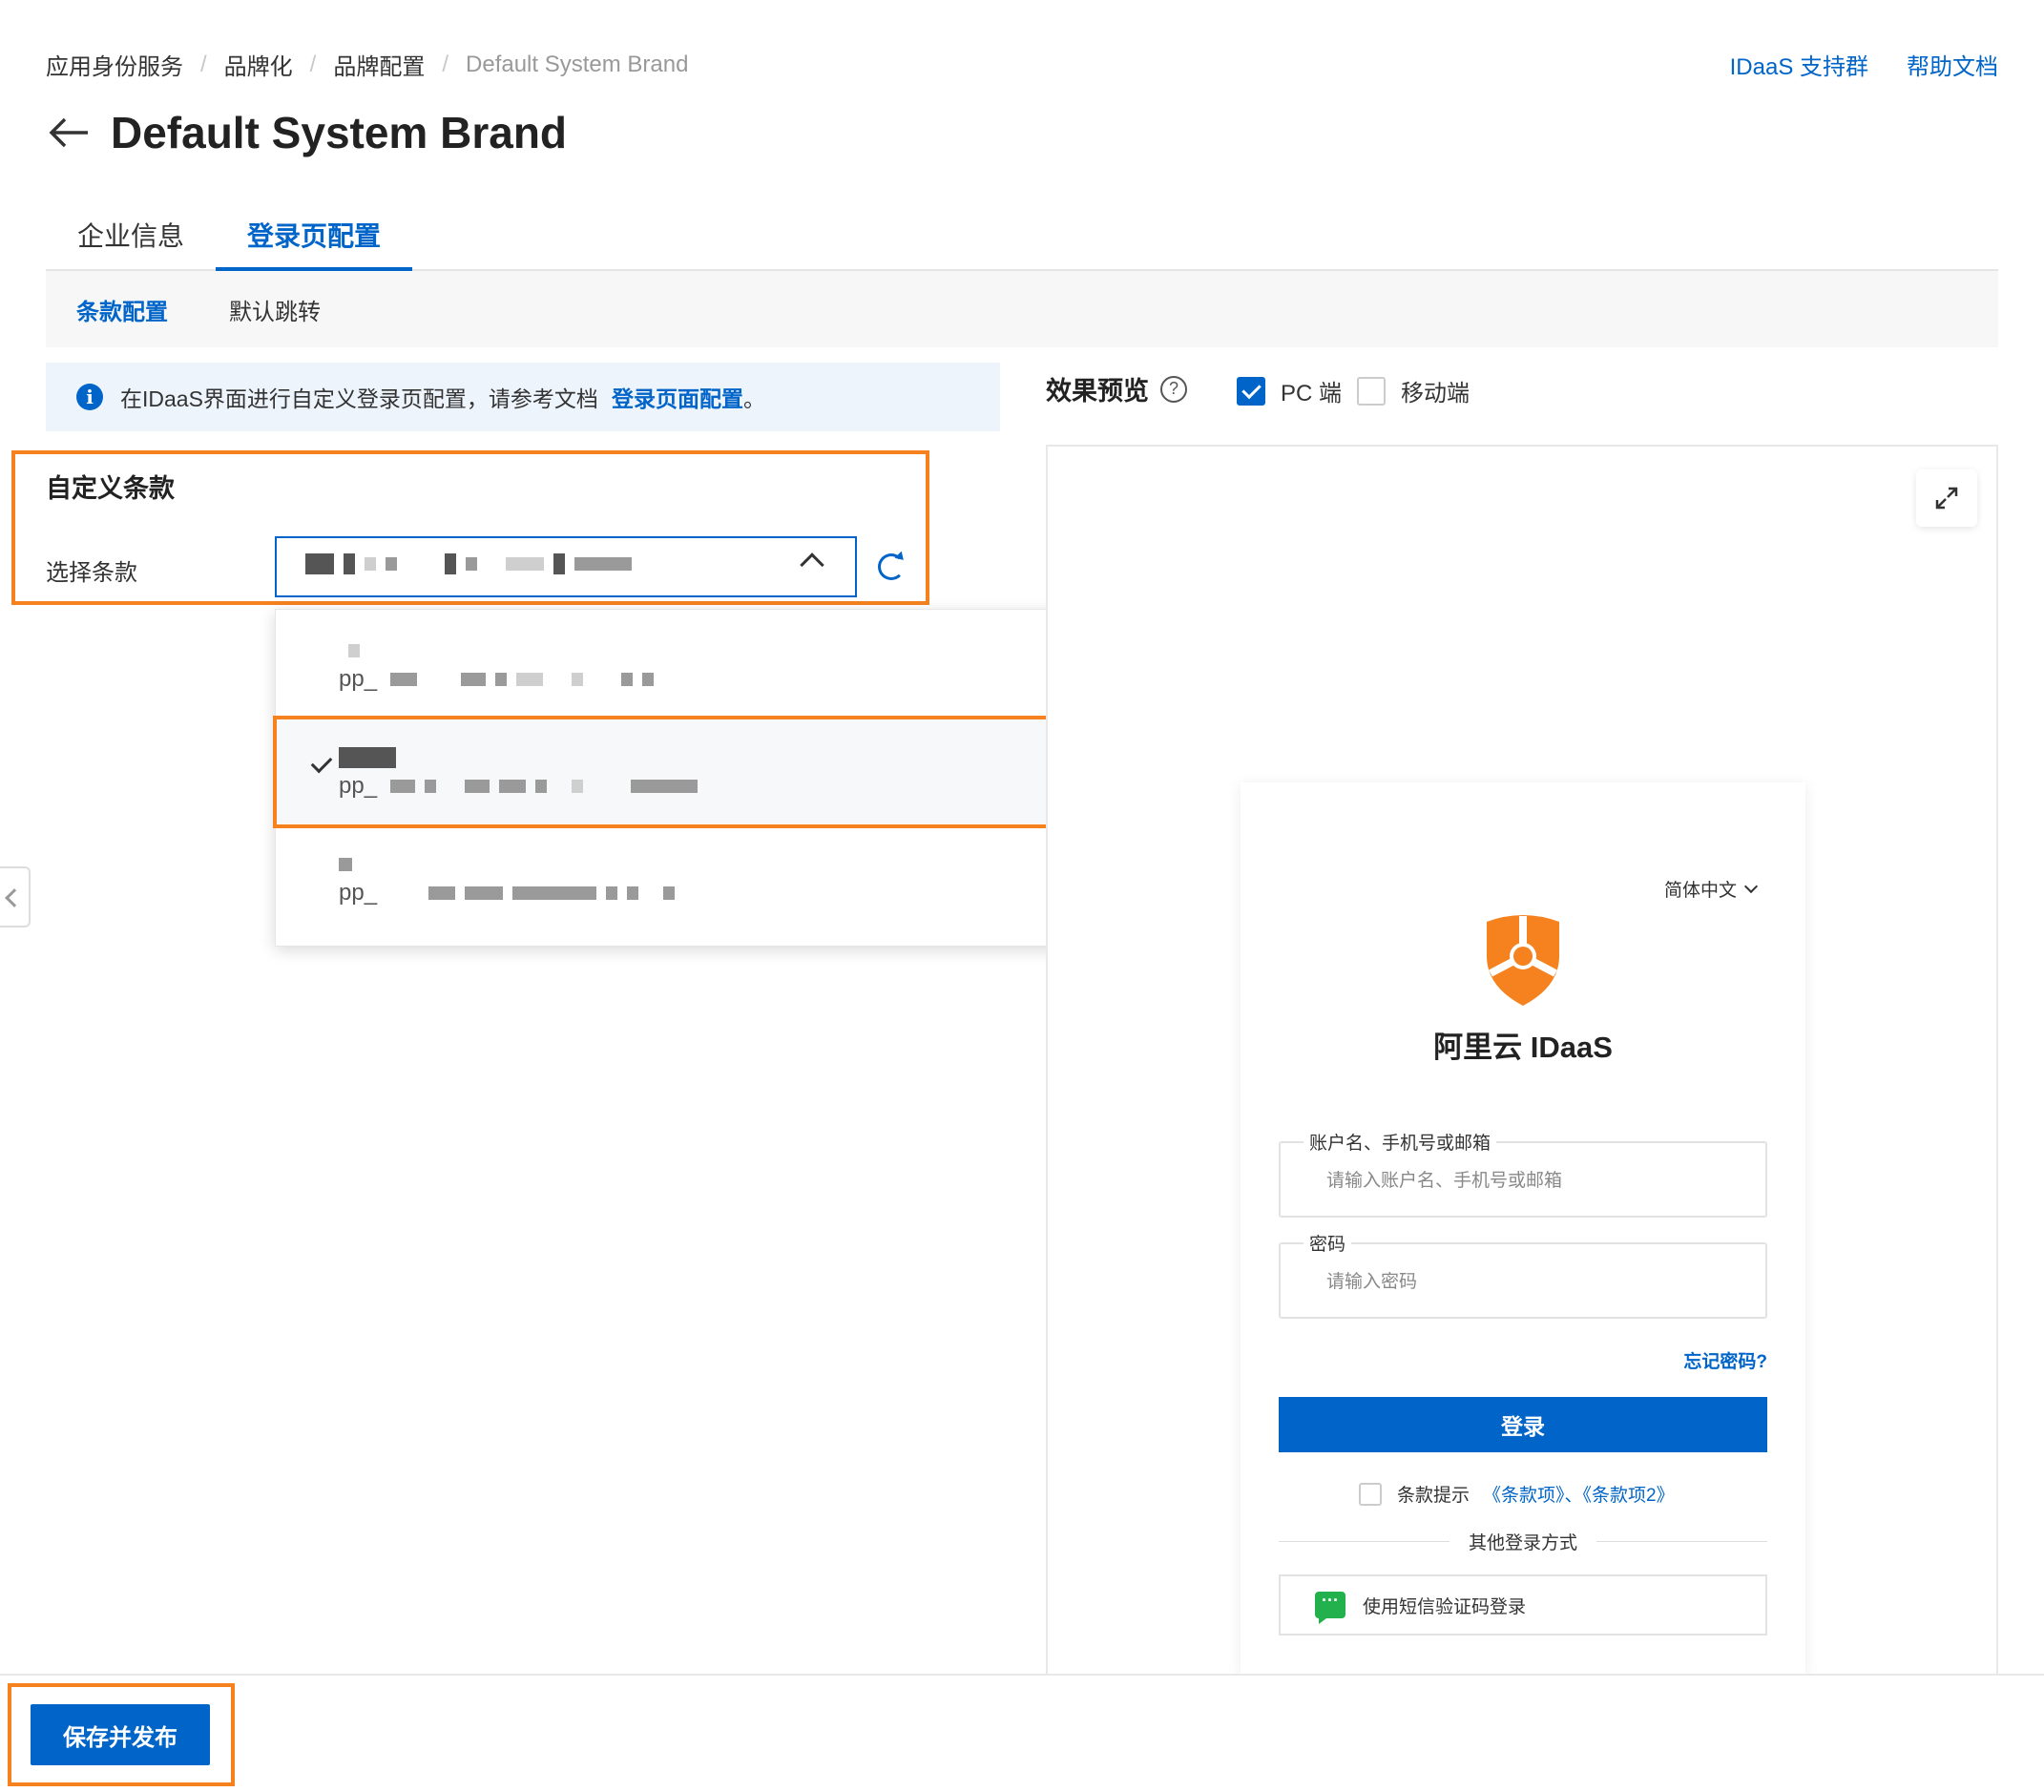 The image size is (2044, 1792). What do you see at coordinates (339, 132) in the screenshot?
I see `page-title: Default System Brand` at bounding box center [339, 132].